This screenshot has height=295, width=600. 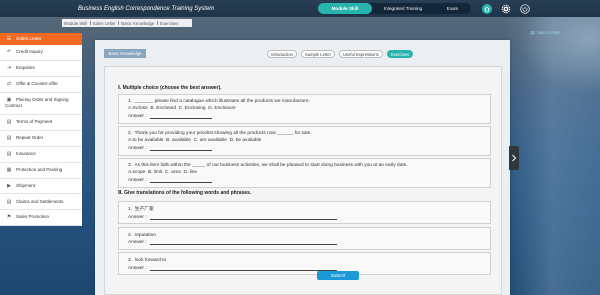 I want to click on box-icon, so click(x=9, y=170).